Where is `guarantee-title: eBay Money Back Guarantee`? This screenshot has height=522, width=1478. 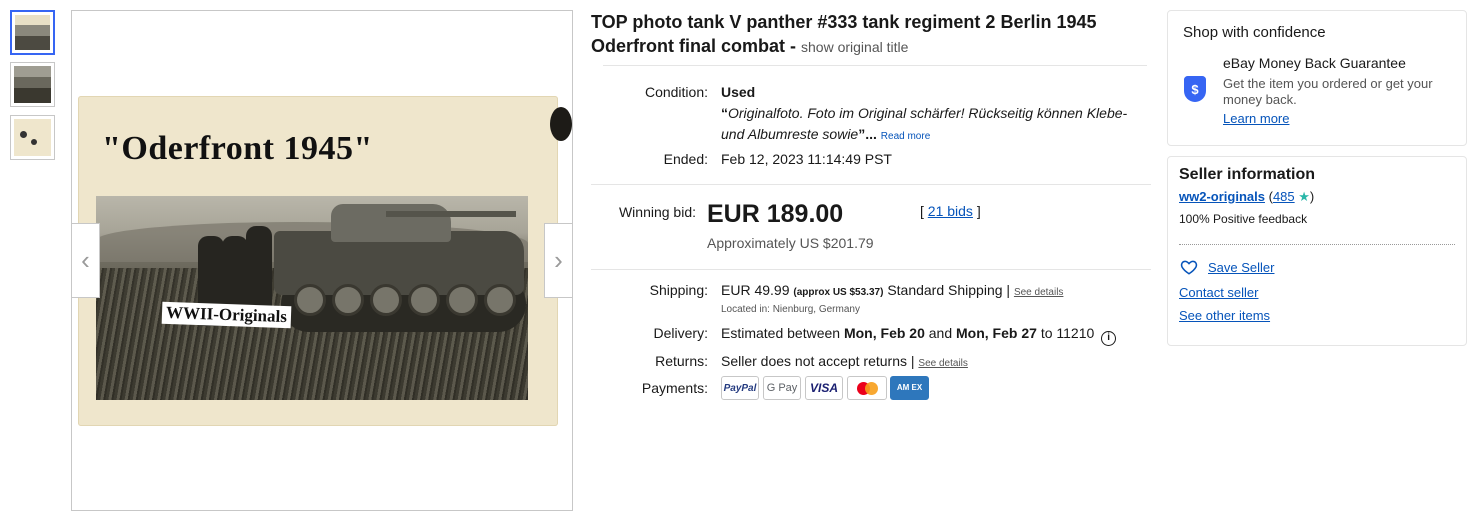 guarantee-title: eBay Money Back Guarantee is located at coordinates (1314, 63).